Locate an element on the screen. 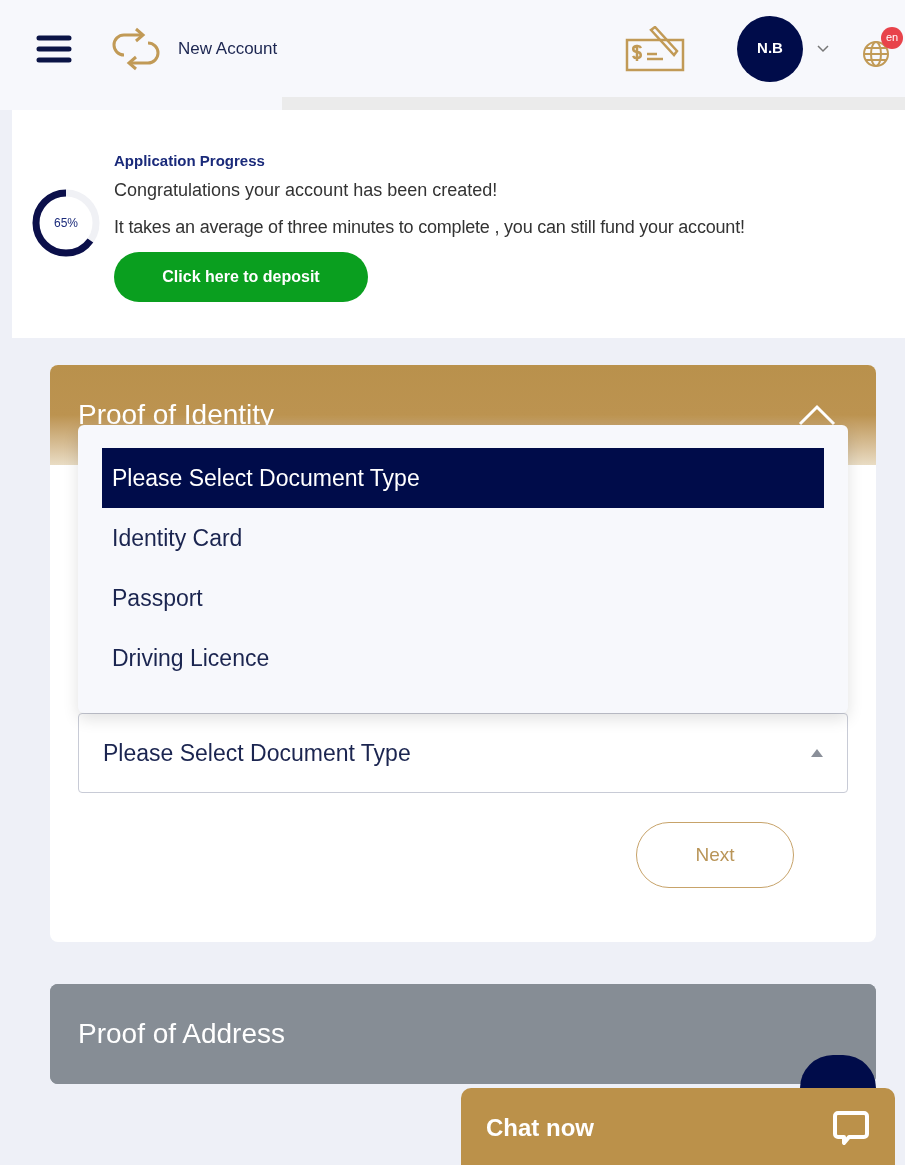 This screenshot has height=1165, width=905. dropdown-option: Identity Card is located at coordinates (463, 538).